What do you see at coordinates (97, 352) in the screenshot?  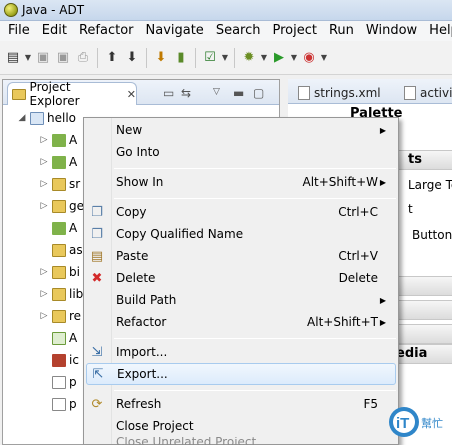 I see `import-icon: ⇲` at bounding box center [97, 352].